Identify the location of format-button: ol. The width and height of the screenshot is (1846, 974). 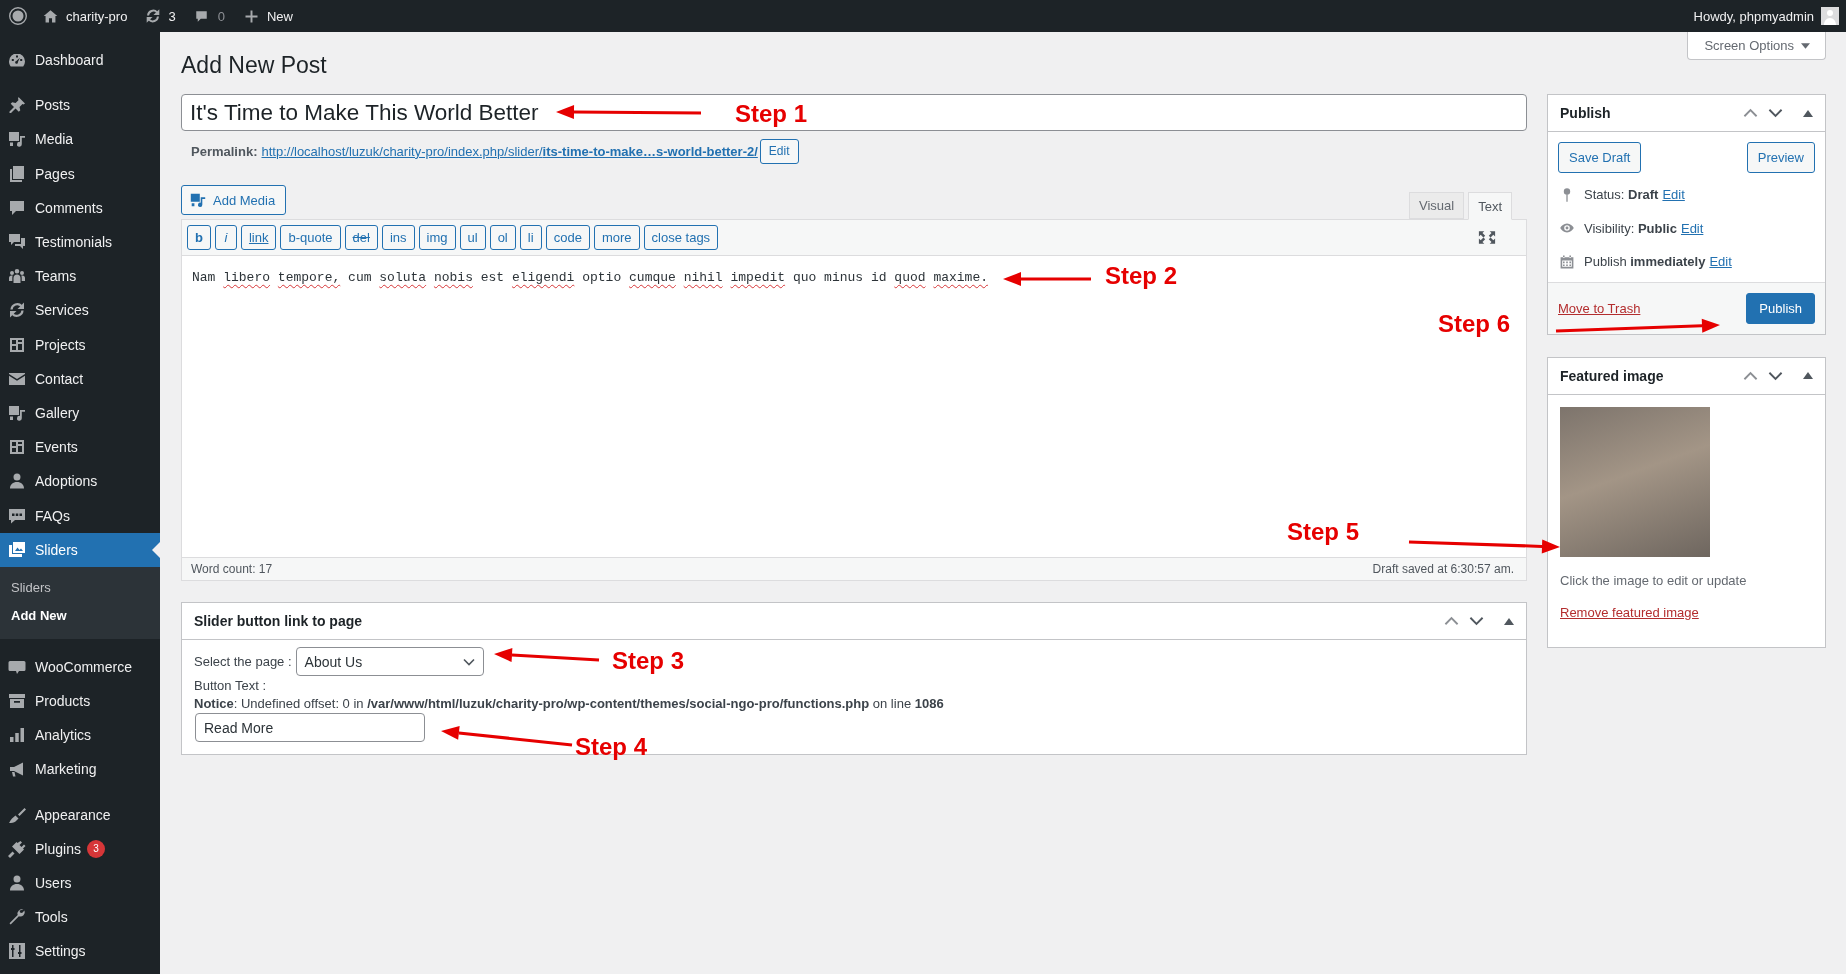
(502, 237).